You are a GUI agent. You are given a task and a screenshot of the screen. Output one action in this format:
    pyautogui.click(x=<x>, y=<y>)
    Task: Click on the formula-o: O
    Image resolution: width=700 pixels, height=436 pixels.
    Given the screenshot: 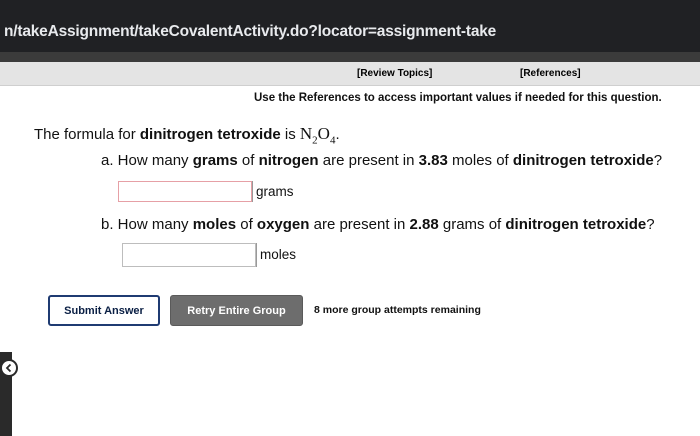 What is the action you would take?
    pyautogui.click(x=323, y=133)
    